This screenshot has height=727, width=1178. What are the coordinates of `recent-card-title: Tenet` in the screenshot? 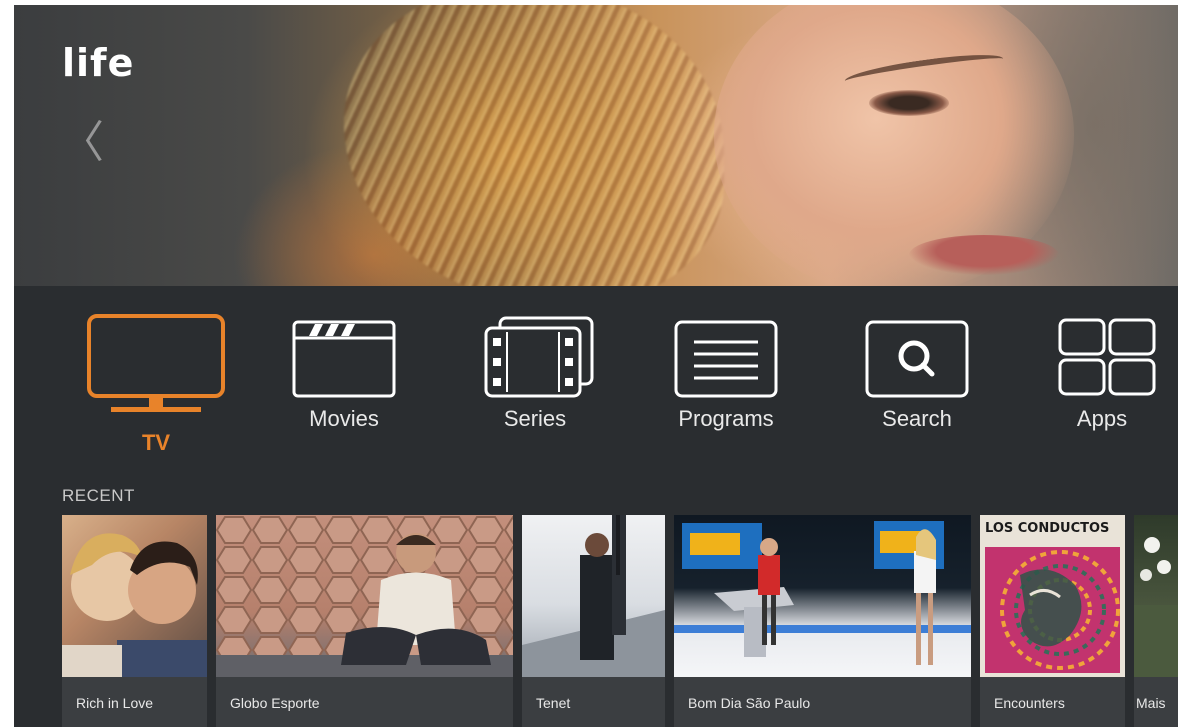 It's located at (593, 702).